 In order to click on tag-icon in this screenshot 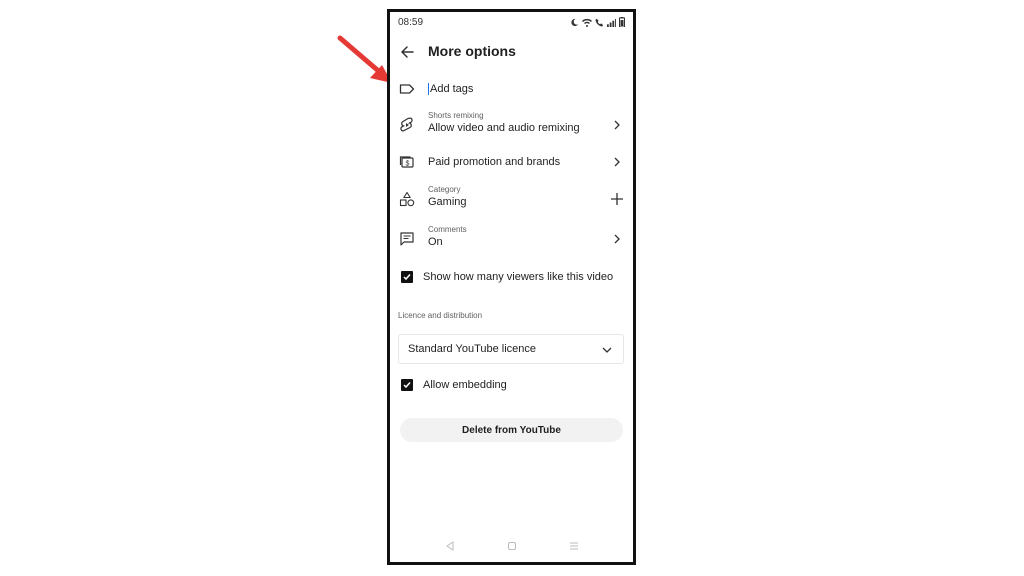, I will do `click(407, 89)`.